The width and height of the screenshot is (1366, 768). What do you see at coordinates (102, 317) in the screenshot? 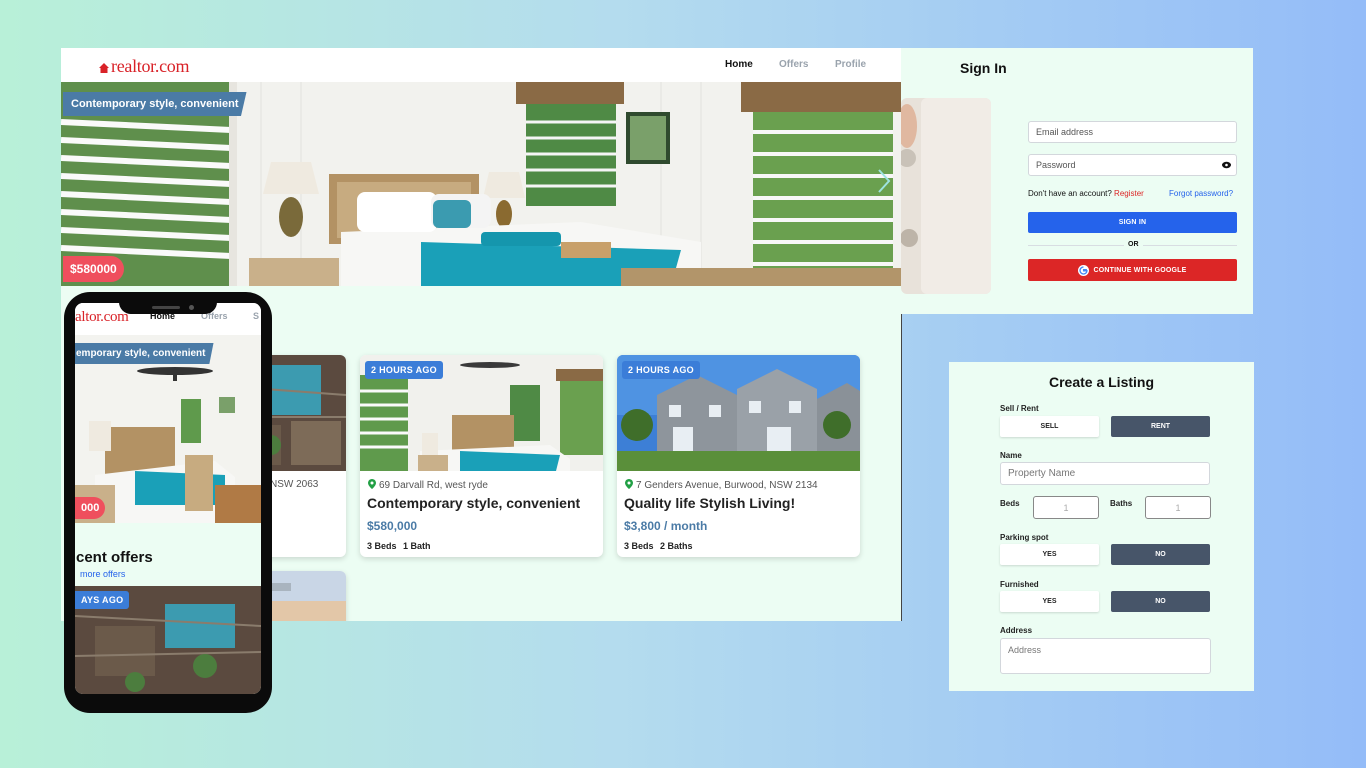
I see `phone-logo: altor.com` at bounding box center [102, 317].